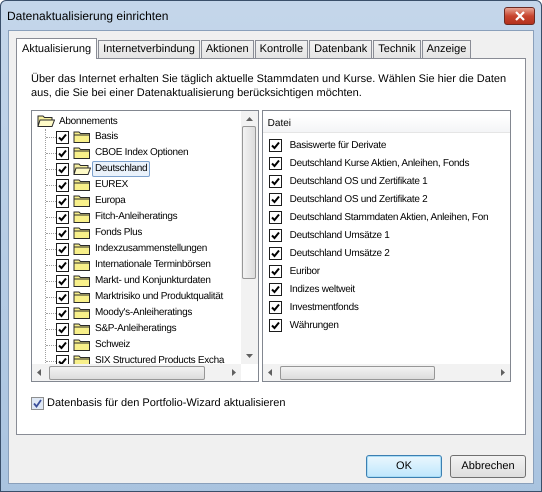 This screenshot has width=542, height=492. I want to click on tree-item: S&P-Anleiheratings, so click(136, 329).